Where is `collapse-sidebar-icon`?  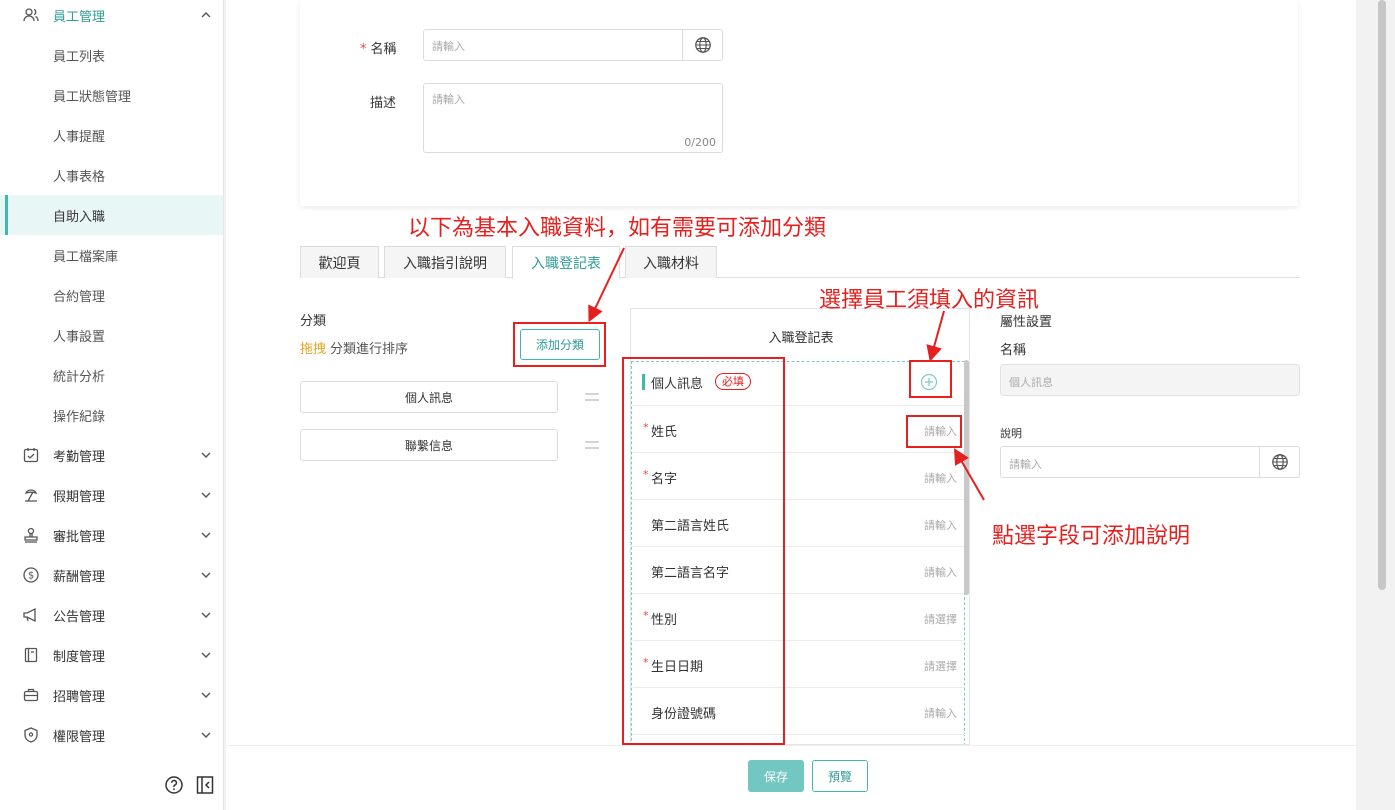
collapse-sidebar-icon is located at coordinates (205, 785).